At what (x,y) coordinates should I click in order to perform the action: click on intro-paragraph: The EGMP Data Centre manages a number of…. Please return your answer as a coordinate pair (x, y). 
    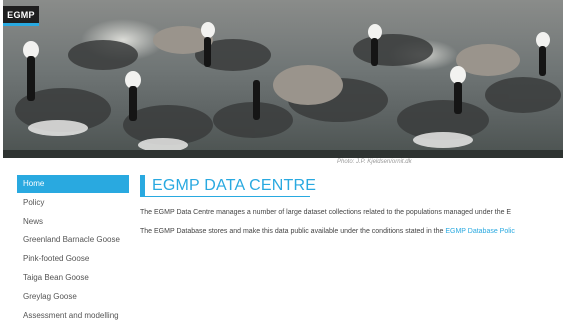
    Looking at the image, I should click on (326, 212).